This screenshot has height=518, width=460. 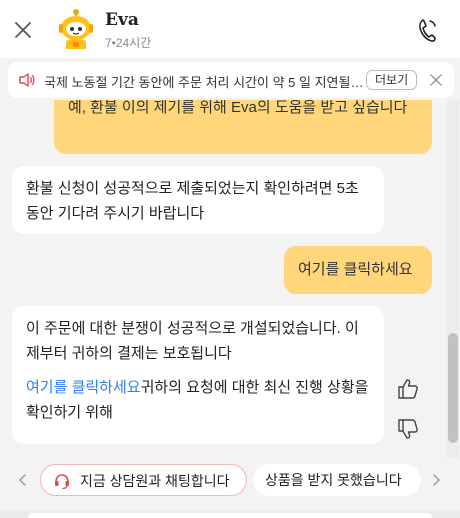 I want to click on thumbs-up-icon, so click(x=408, y=389).